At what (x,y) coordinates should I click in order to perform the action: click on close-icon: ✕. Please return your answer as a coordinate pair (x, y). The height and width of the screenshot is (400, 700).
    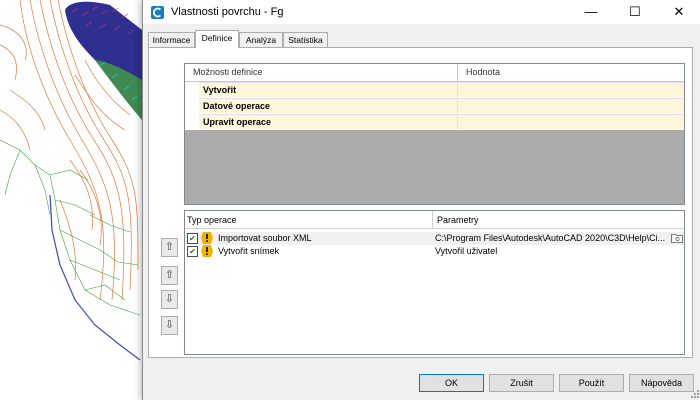
    Looking at the image, I should click on (679, 11).